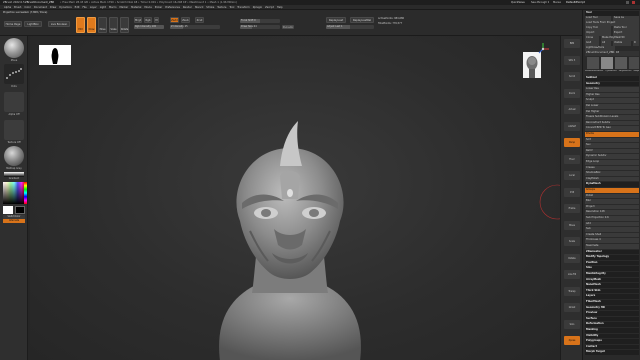 The width and height of the screenshot is (640, 360). What do you see at coordinates (572, 60) in the screenshot?
I see `shelf-spix-3-button: SPix 3` at bounding box center [572, 60].